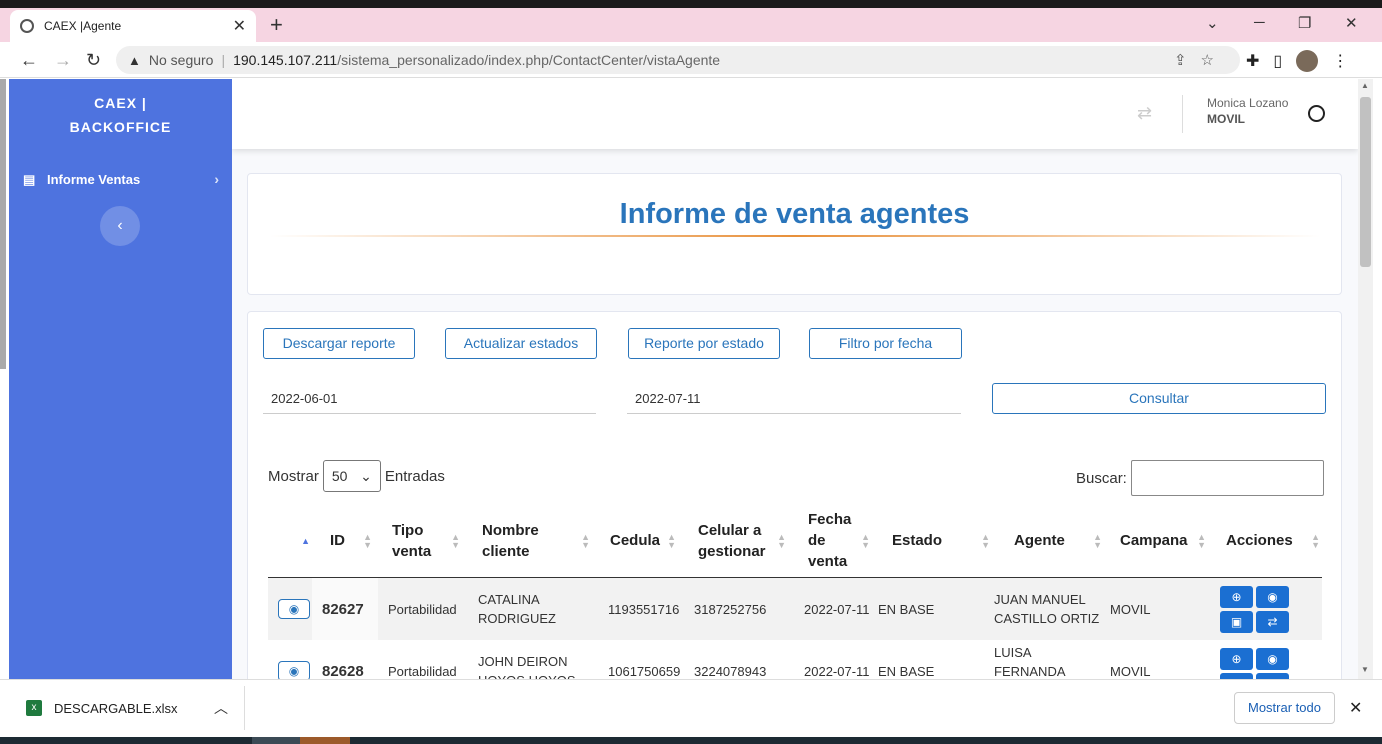 This screenshot has height=744, width=1382. I want to click on download-bar: x DESCARGABLE.xlsx ︿ Mostrar todo ✕, so click(691, 708).